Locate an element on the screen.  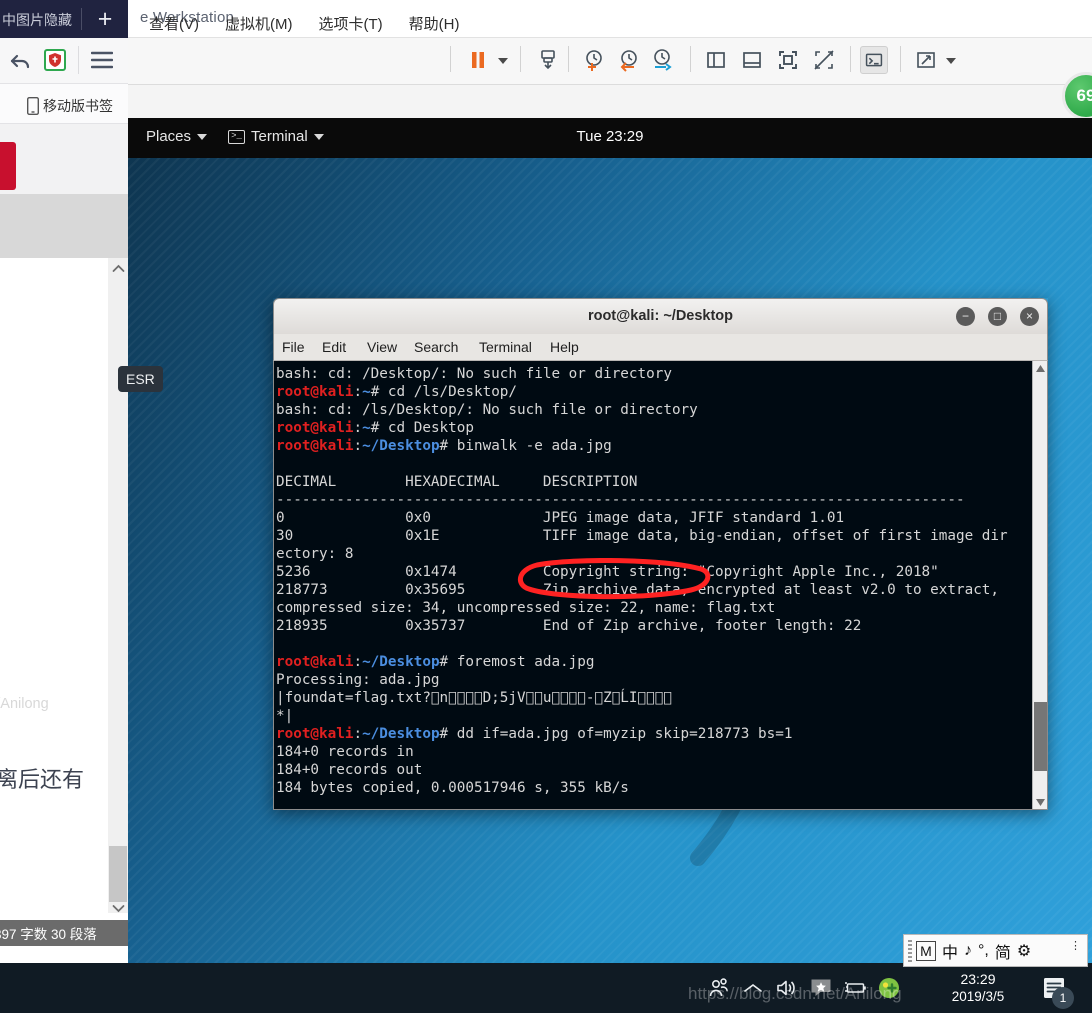
red-side-tab is located at coordinates (8, 166).